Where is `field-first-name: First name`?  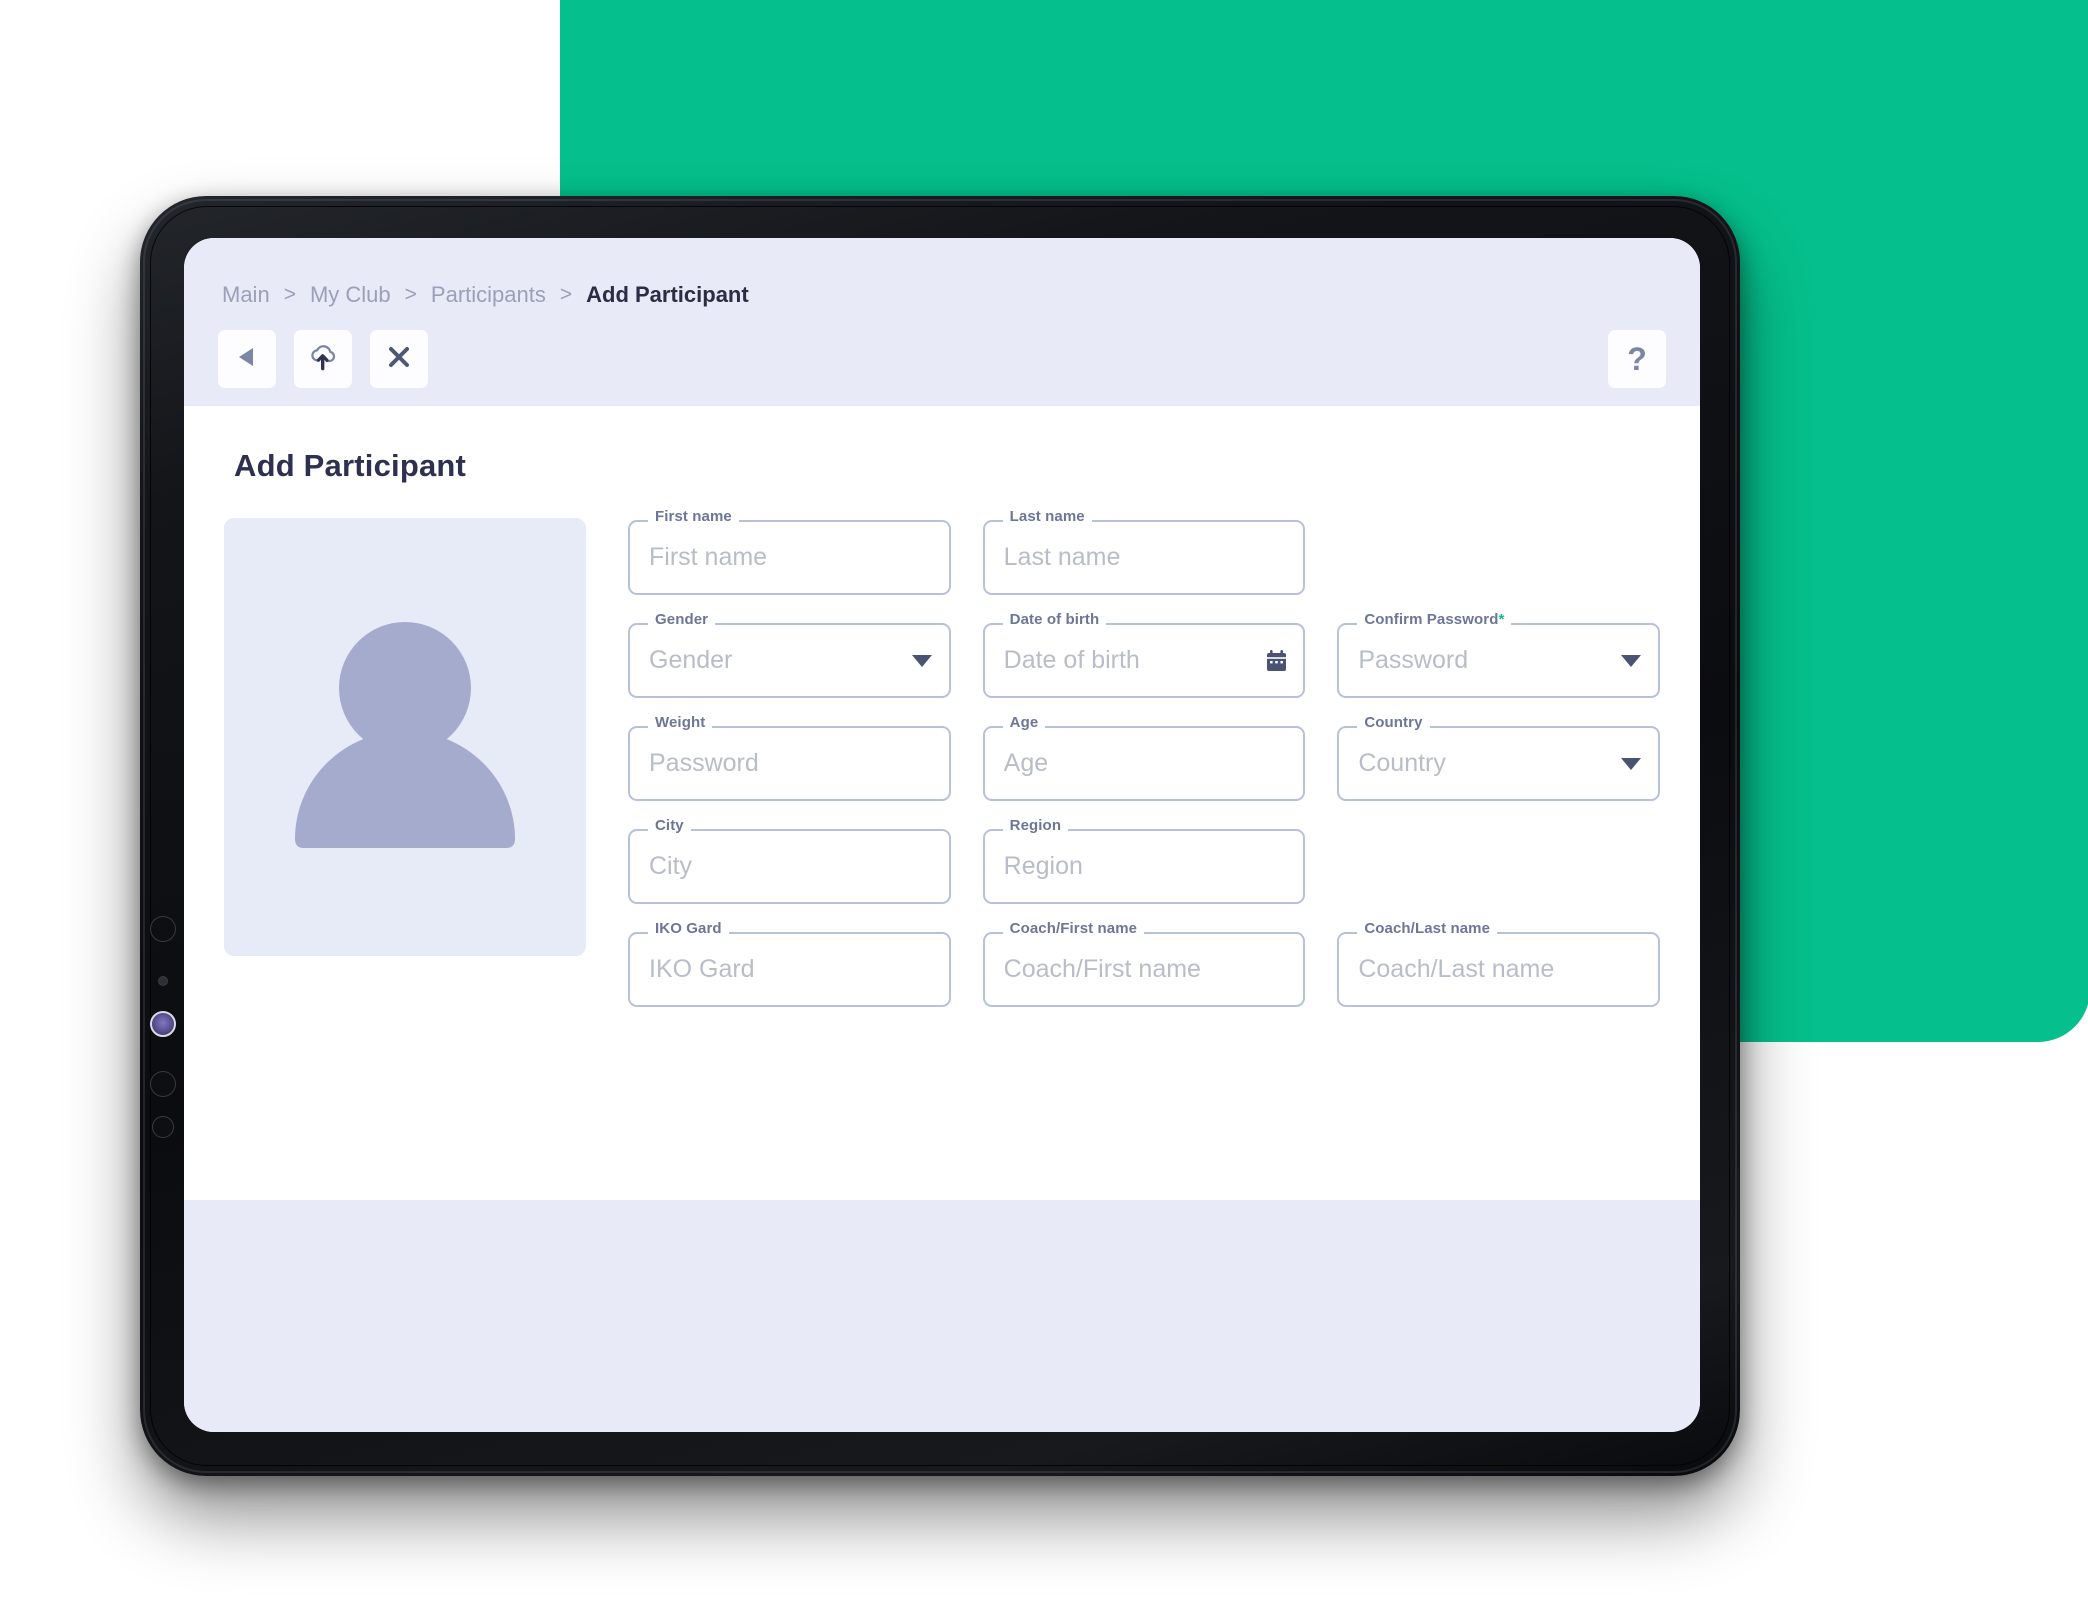 field-first-name: First name is located at coordinates (789, 551).